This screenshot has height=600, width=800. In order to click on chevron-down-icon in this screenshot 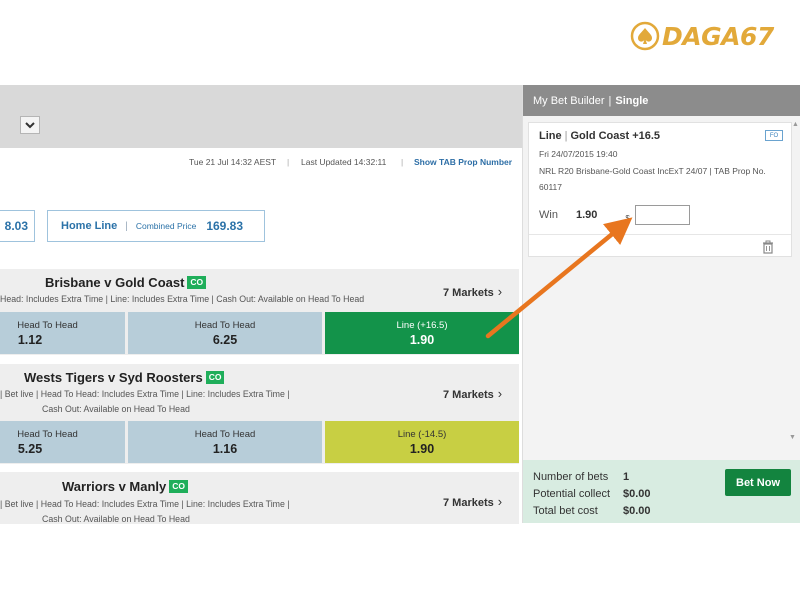, I will do `click(30, 124)`.